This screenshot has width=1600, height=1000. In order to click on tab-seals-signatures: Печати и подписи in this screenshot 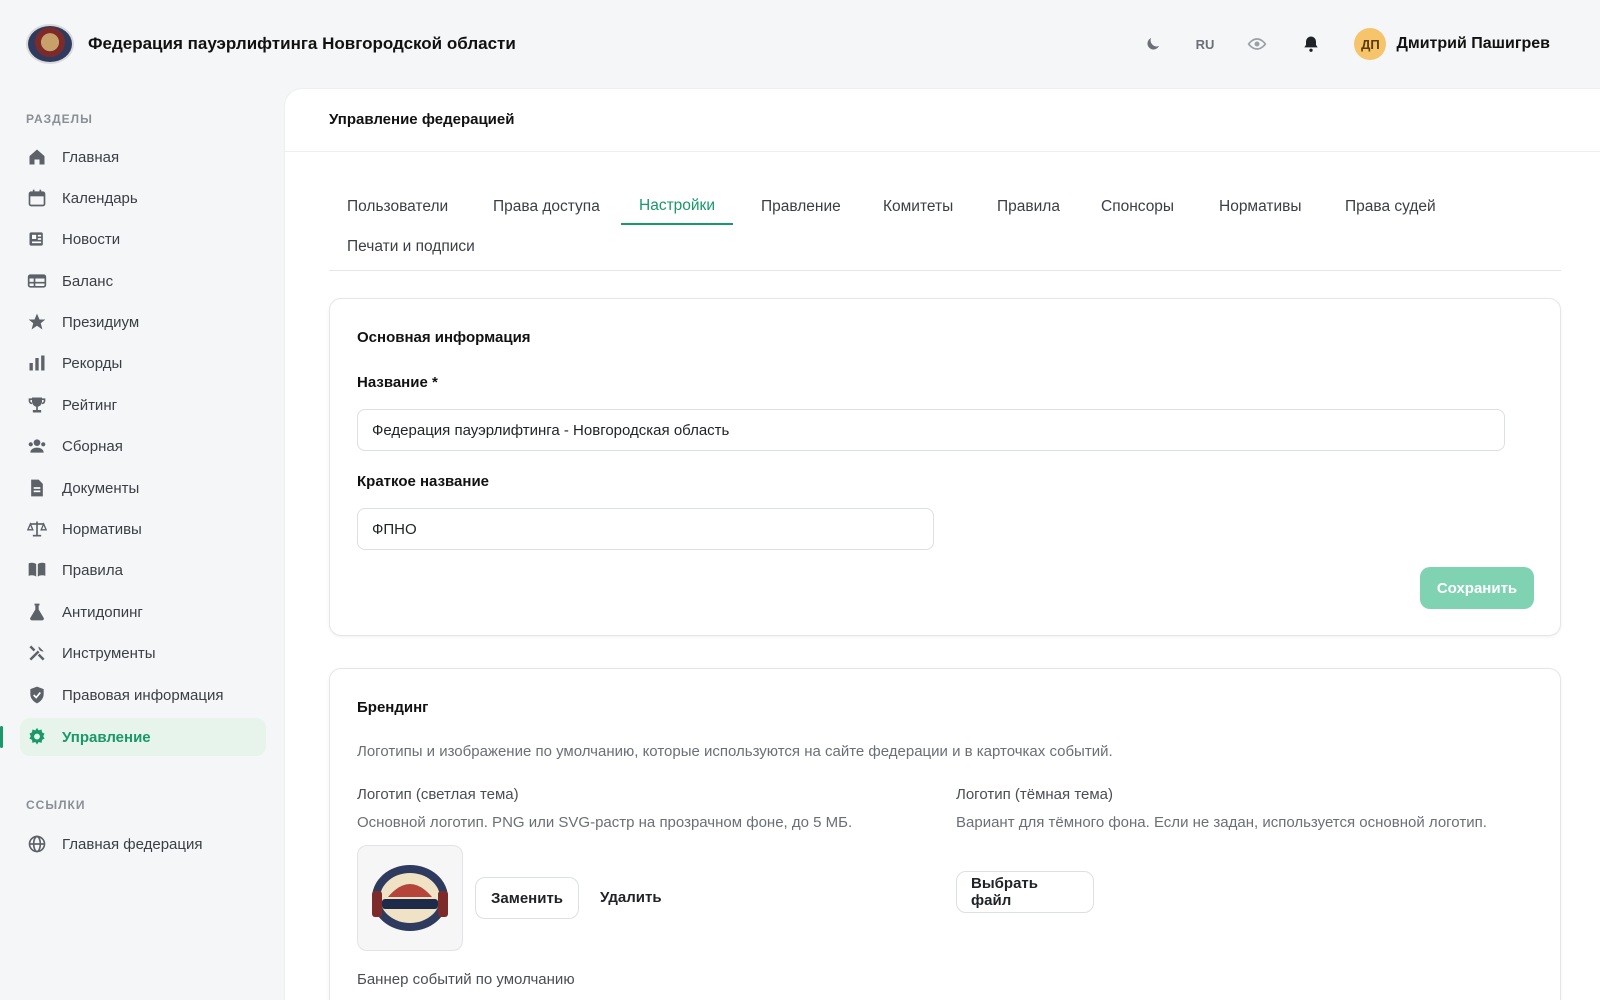, I will do `click(411, 247)`.